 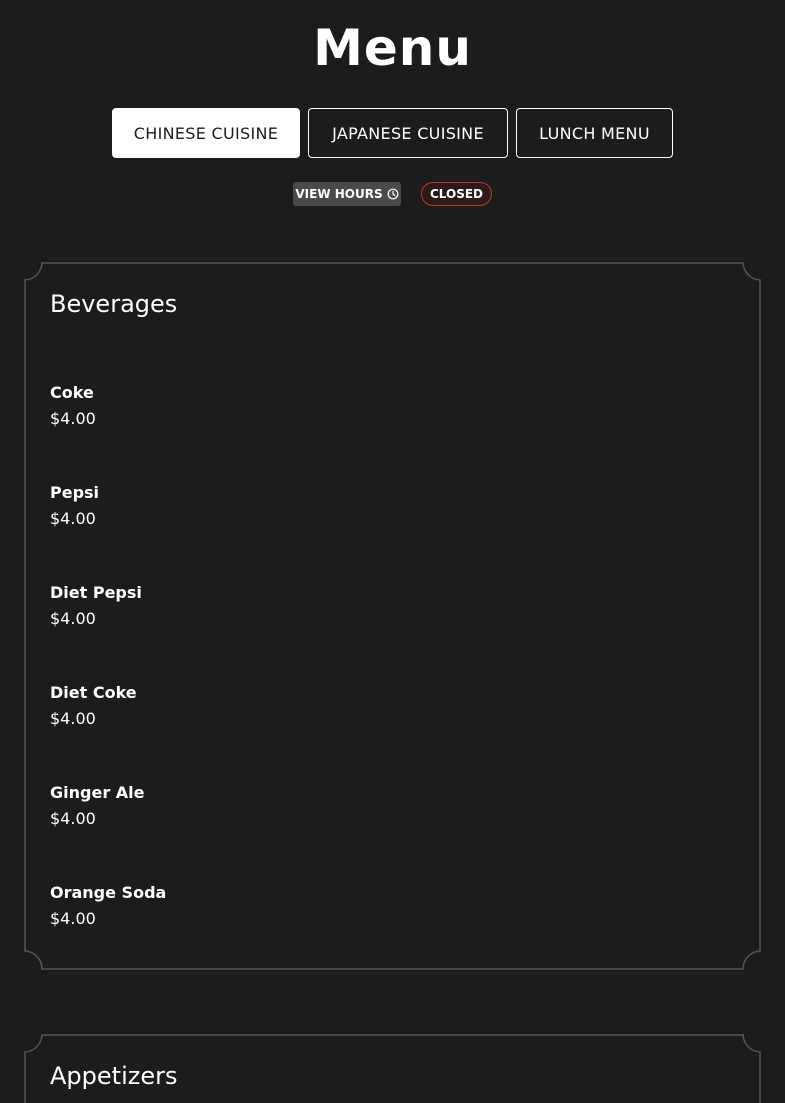 I want to click on item-name: Coke, so click(x=72, y=392).